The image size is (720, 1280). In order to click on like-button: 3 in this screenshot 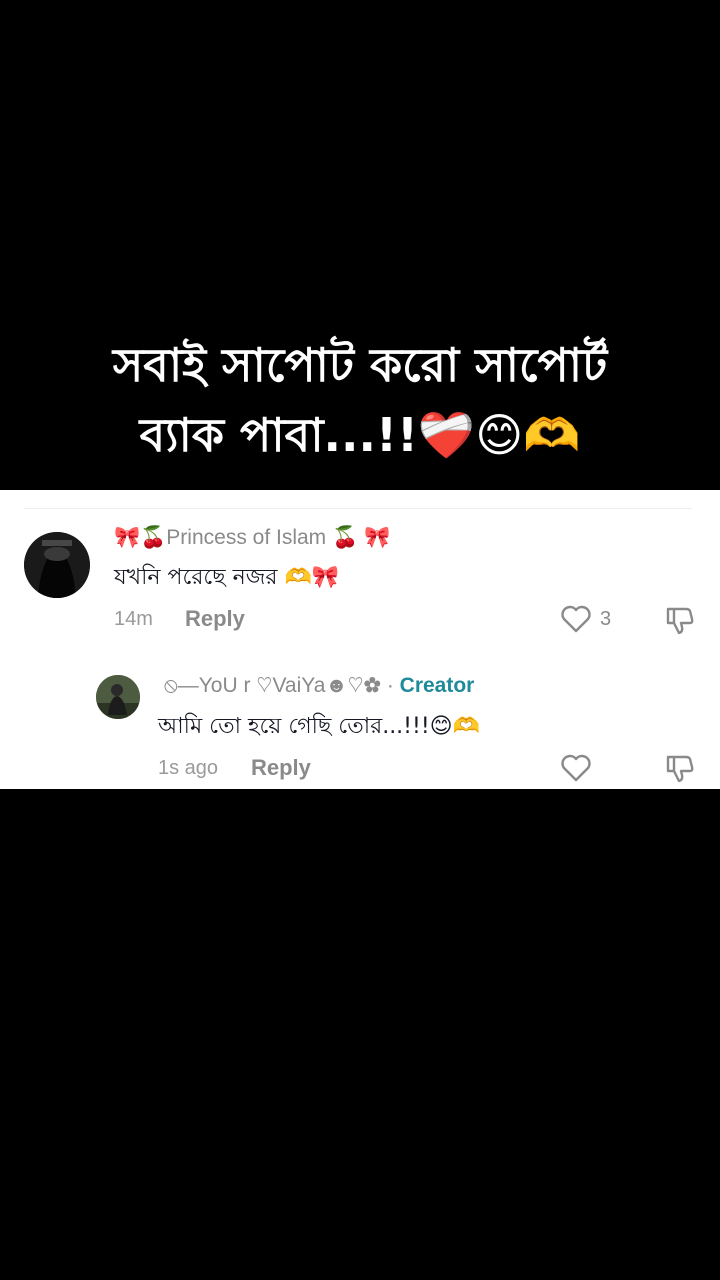, I will do `click(585, 619)`.